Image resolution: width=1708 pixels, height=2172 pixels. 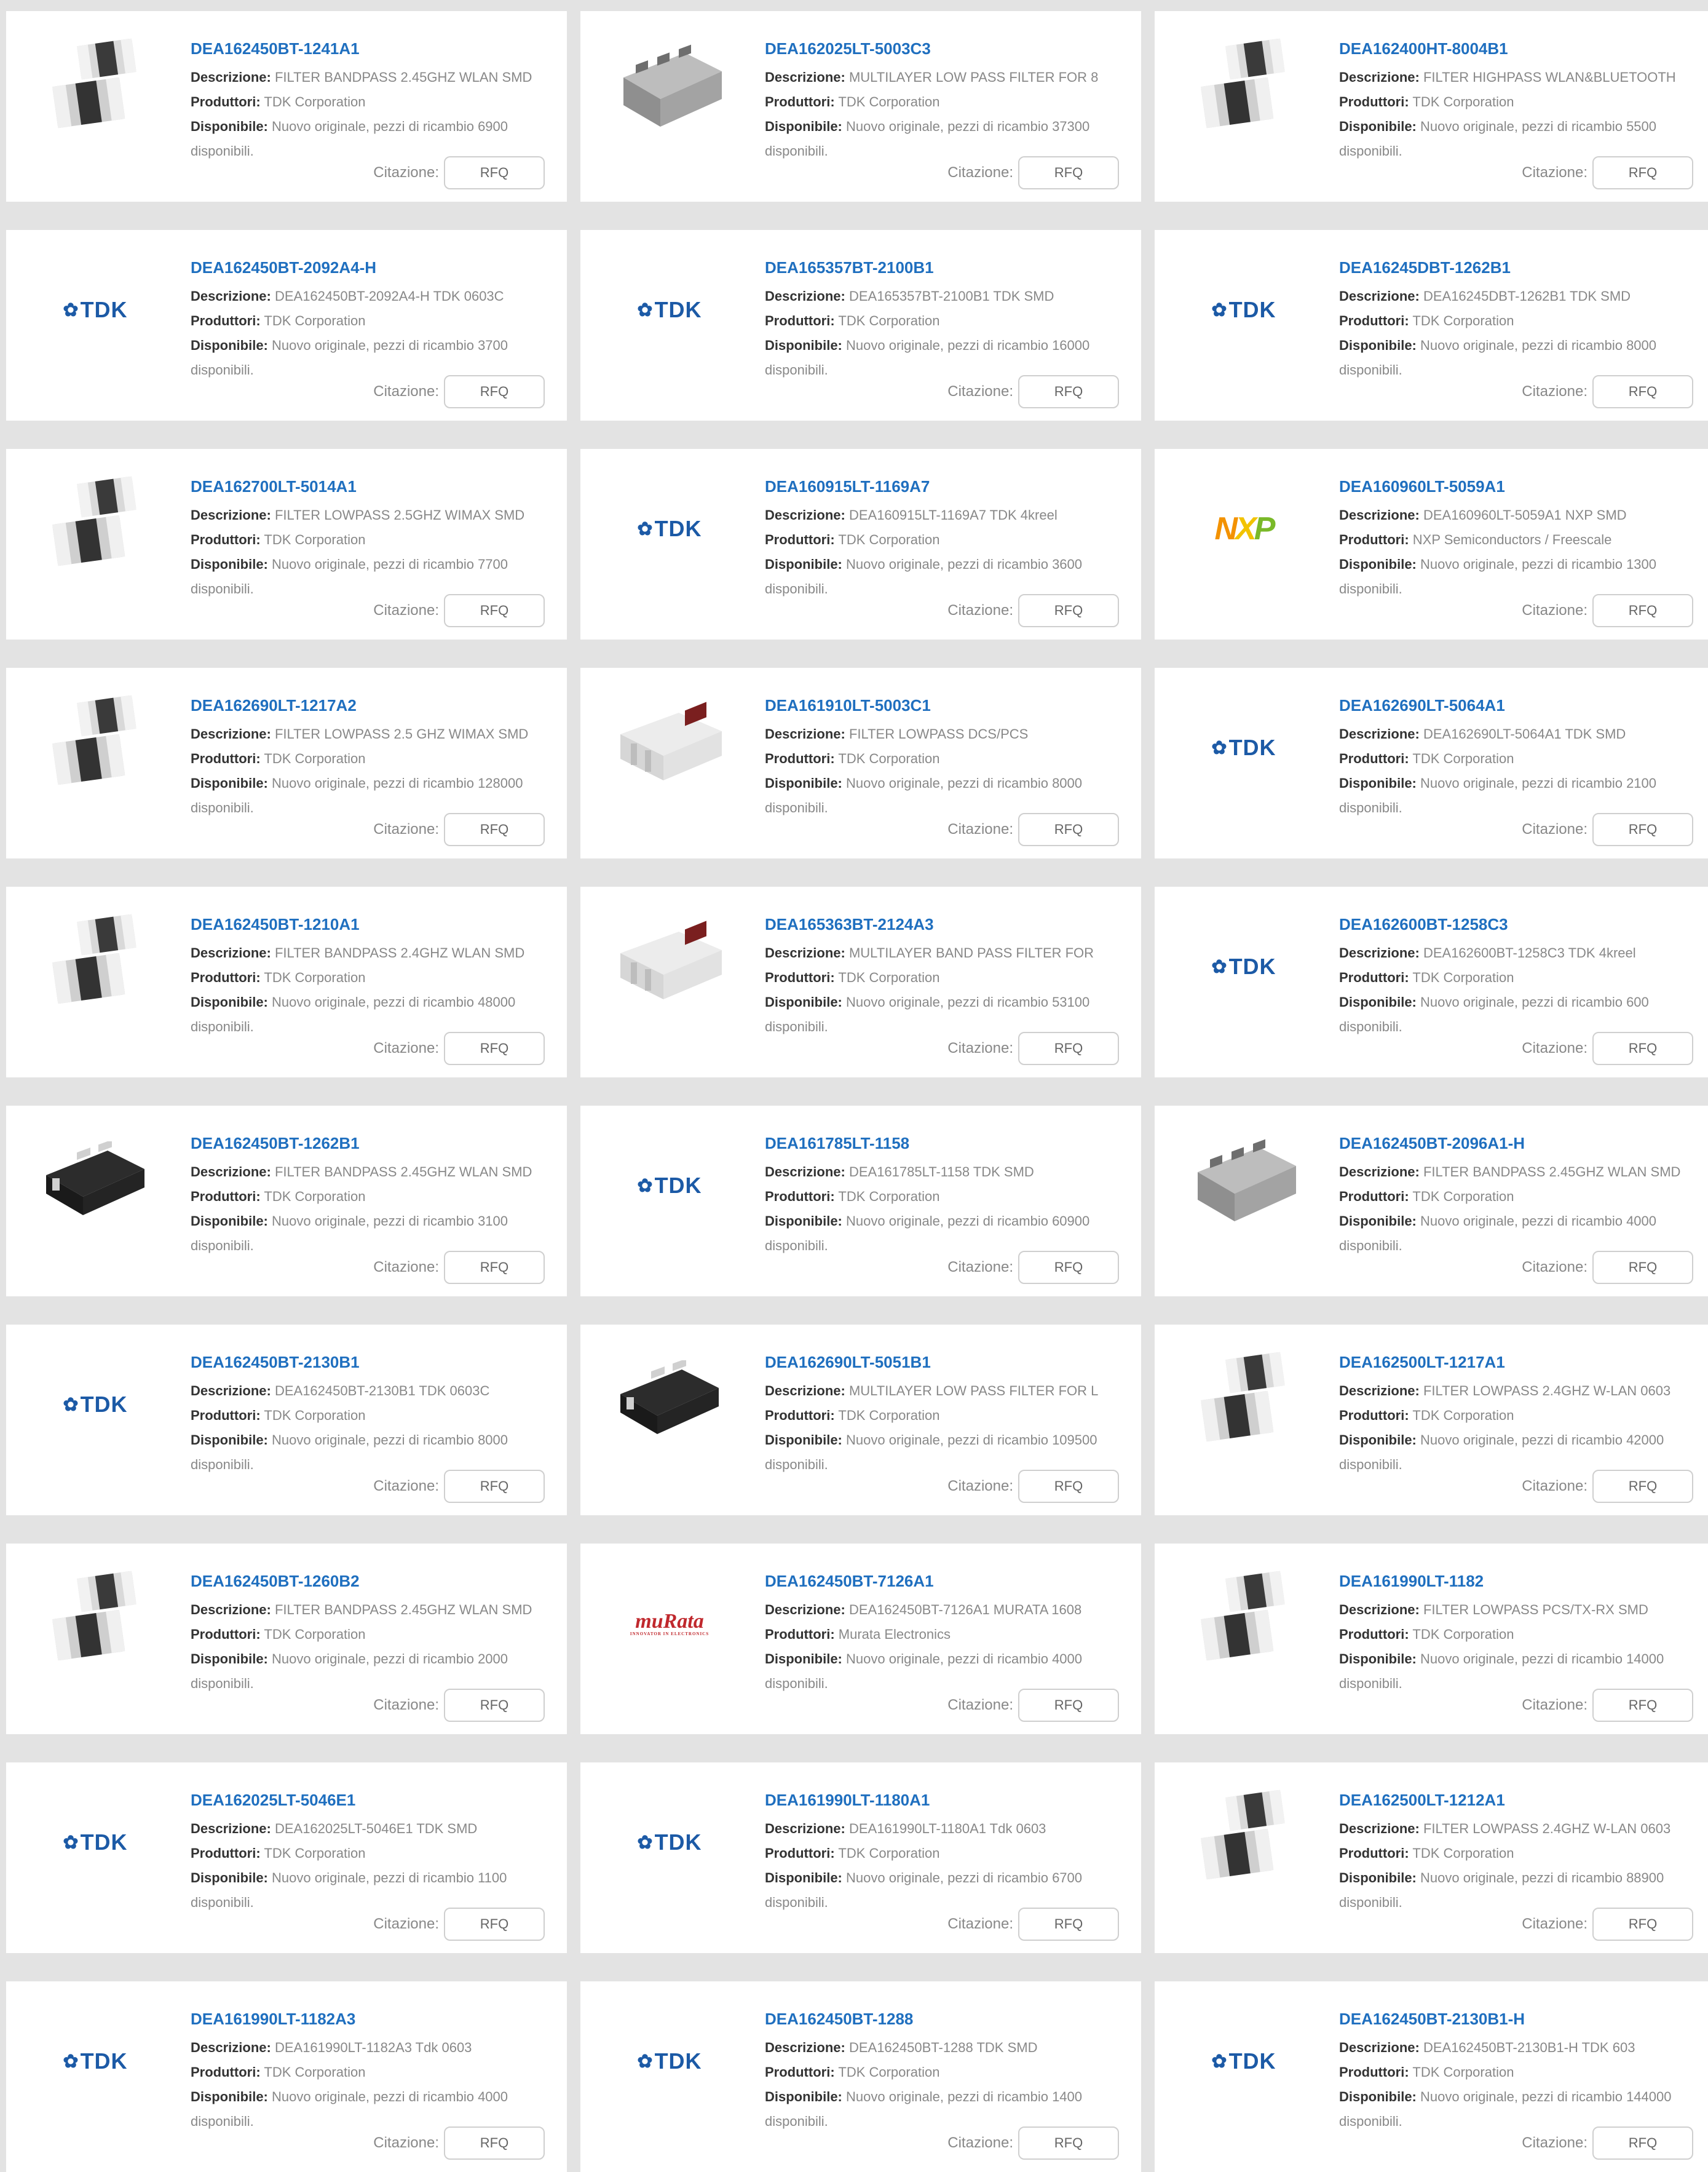 I want to click on product-part-number-link: DEA162450BT-1262B1, so click(x=379, y=1143).